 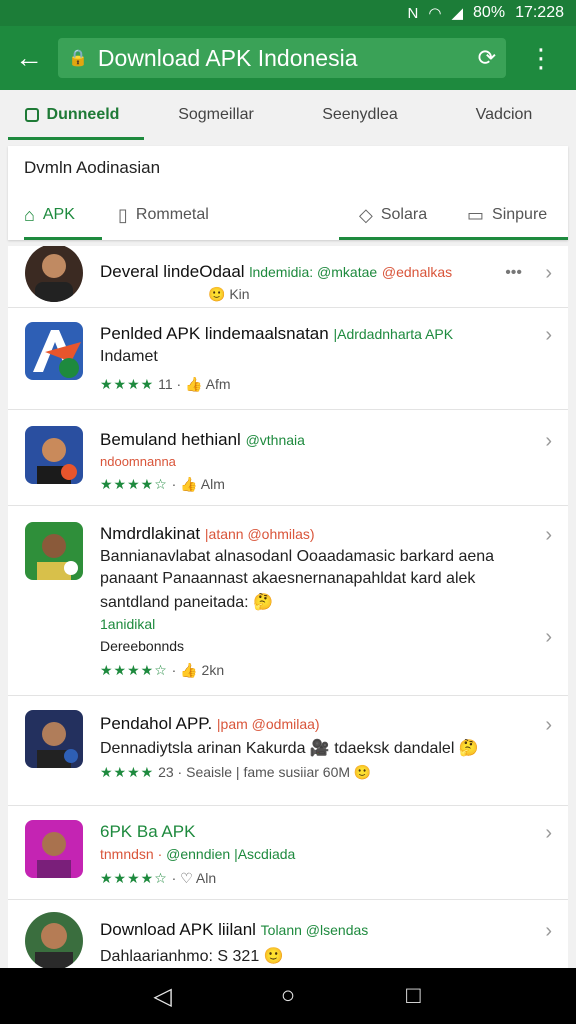 I want to click on app-bar: ← 🔒 Download APK Indonesia ⟳ ⋮, so click(x=288, y=58).